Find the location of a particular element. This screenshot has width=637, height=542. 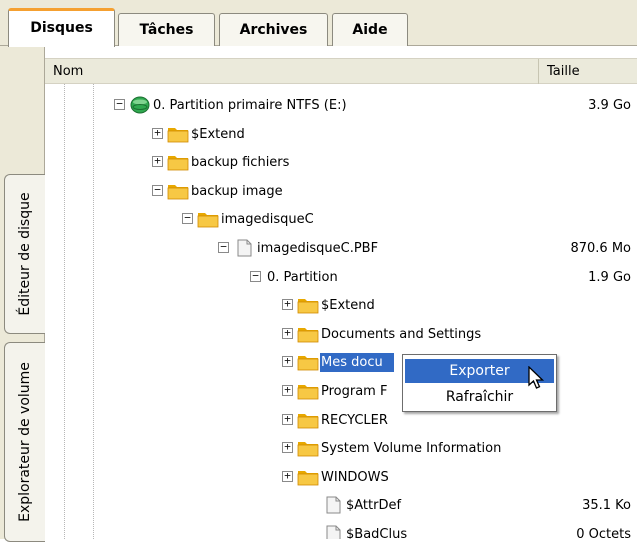

tree-row: −0. Partition 1.9 Go is located at coordinates (341, 277).